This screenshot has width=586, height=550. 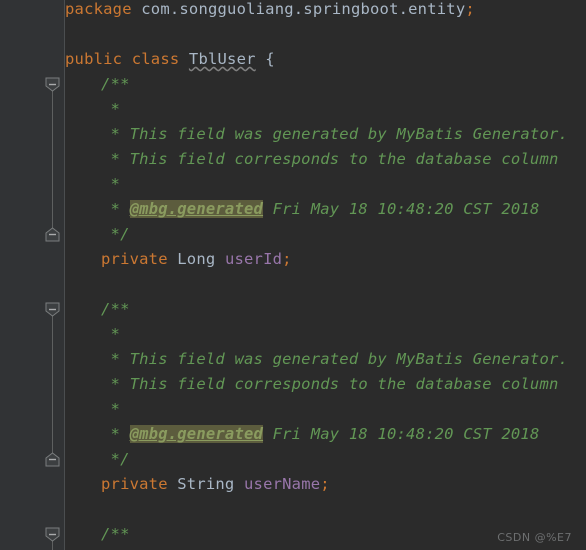 I want to click on code-line: public class TblUser {, so click(x=170, y=59).